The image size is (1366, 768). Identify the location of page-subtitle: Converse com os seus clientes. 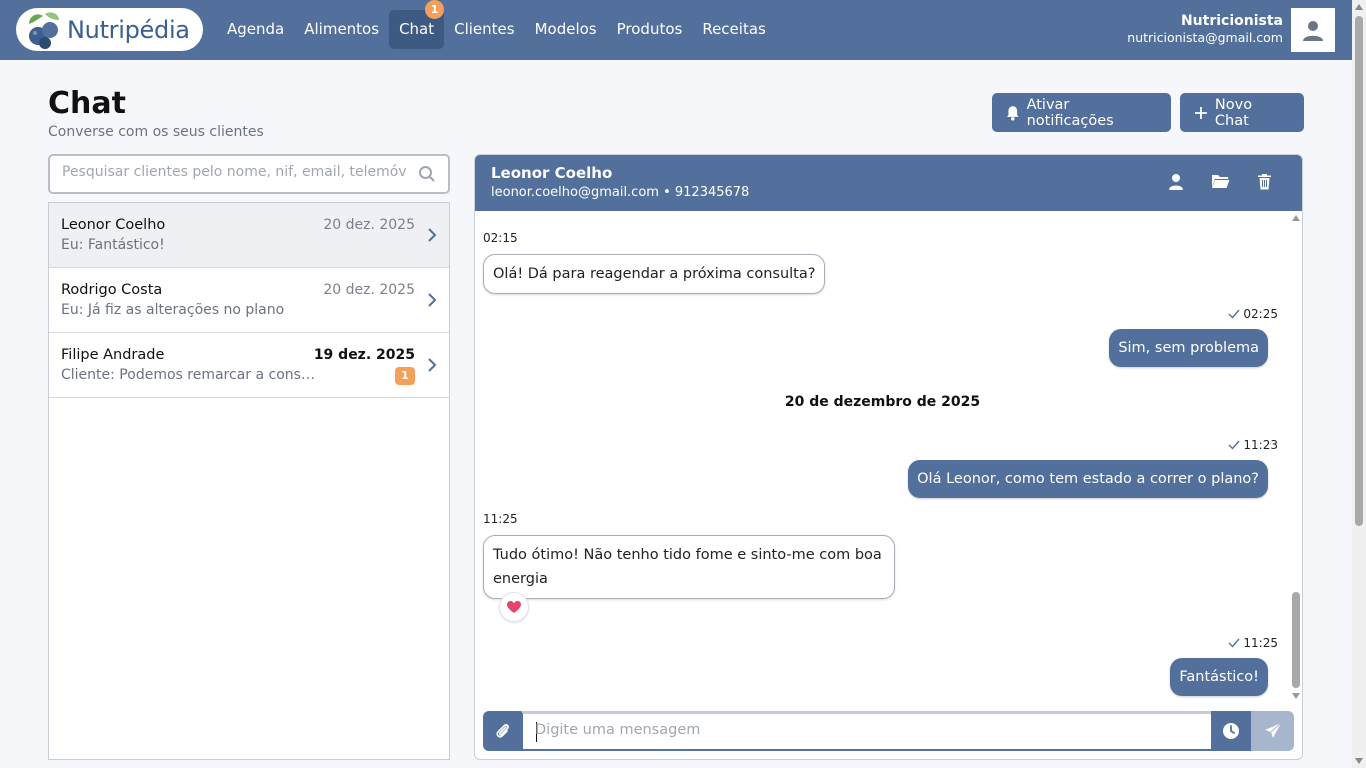
(156, 132).